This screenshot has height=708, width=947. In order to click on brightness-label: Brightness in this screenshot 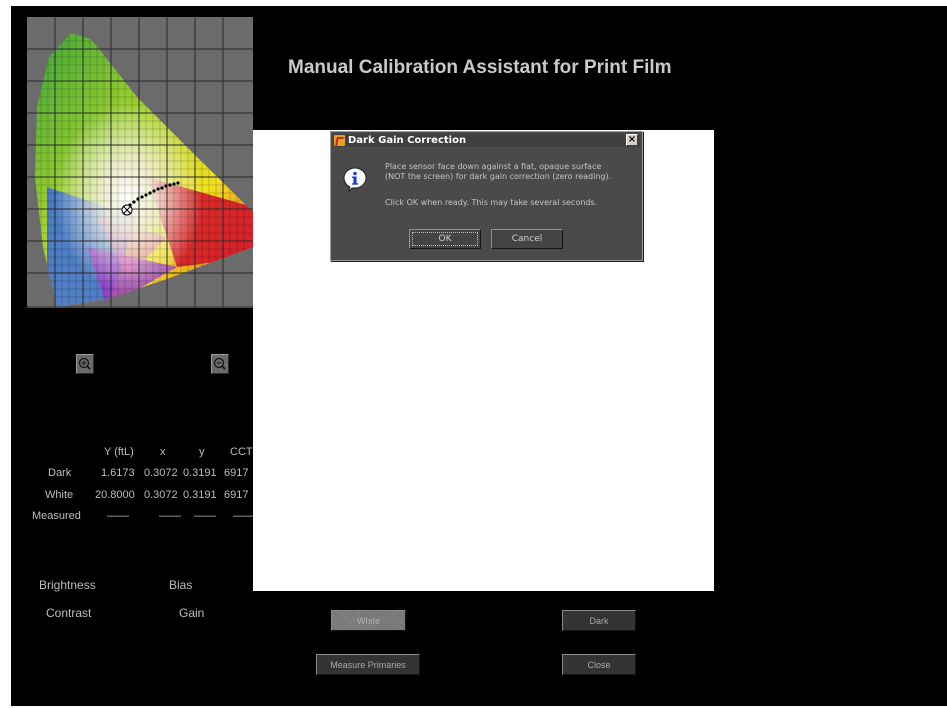, I will do `click(67, 585)`.